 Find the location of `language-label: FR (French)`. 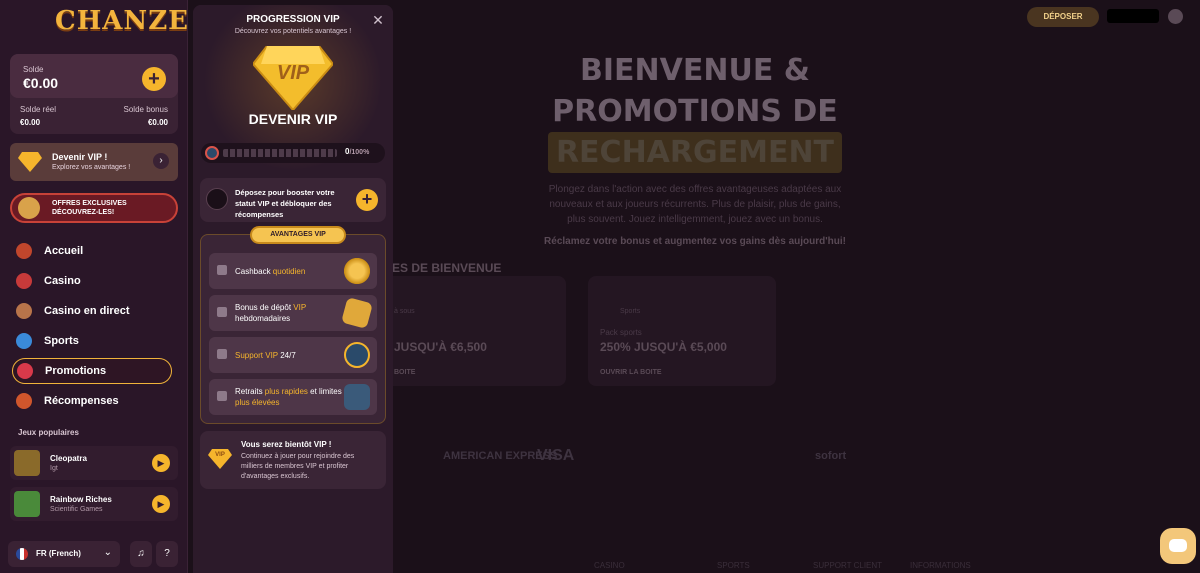

language-label: FR (French) is located at coordinates (58, 553).